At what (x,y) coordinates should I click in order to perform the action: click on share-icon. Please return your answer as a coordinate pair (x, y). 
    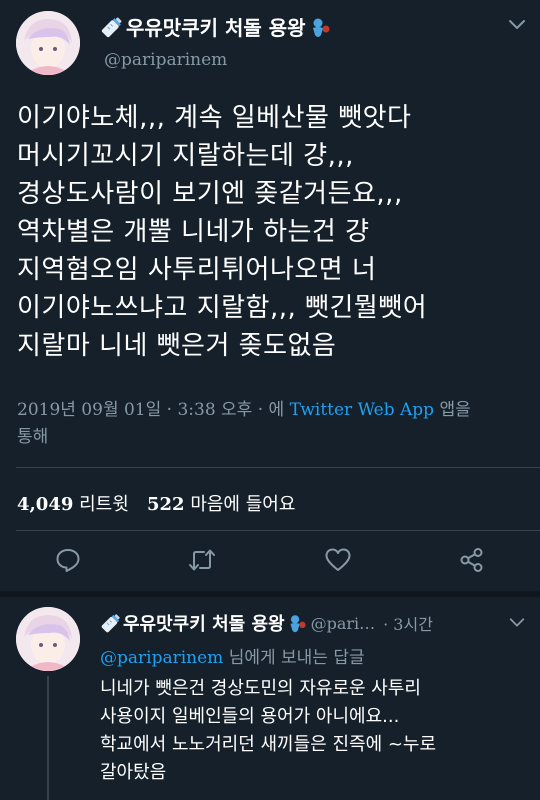
    Looking at the image, I should click on (472, 560).